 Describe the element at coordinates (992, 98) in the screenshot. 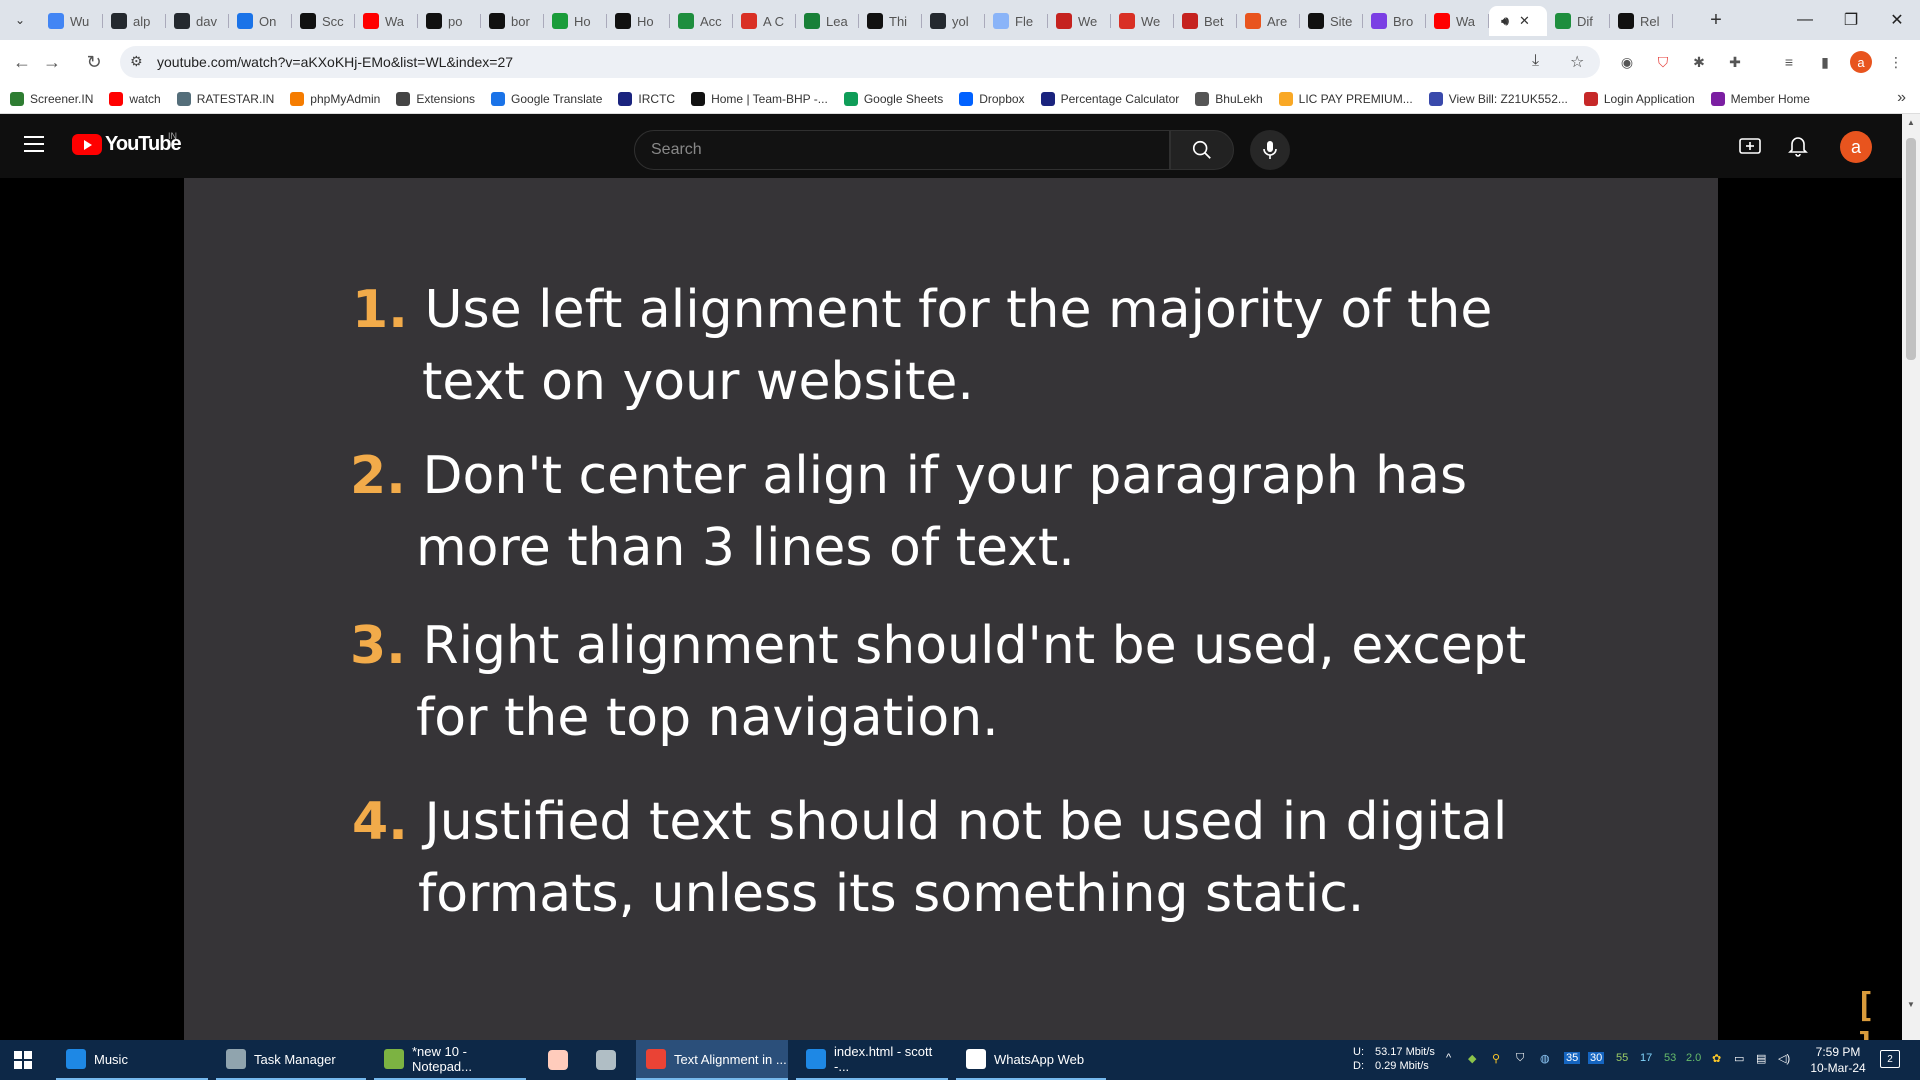

I see `bookmark-item: Dropbox` at that location.